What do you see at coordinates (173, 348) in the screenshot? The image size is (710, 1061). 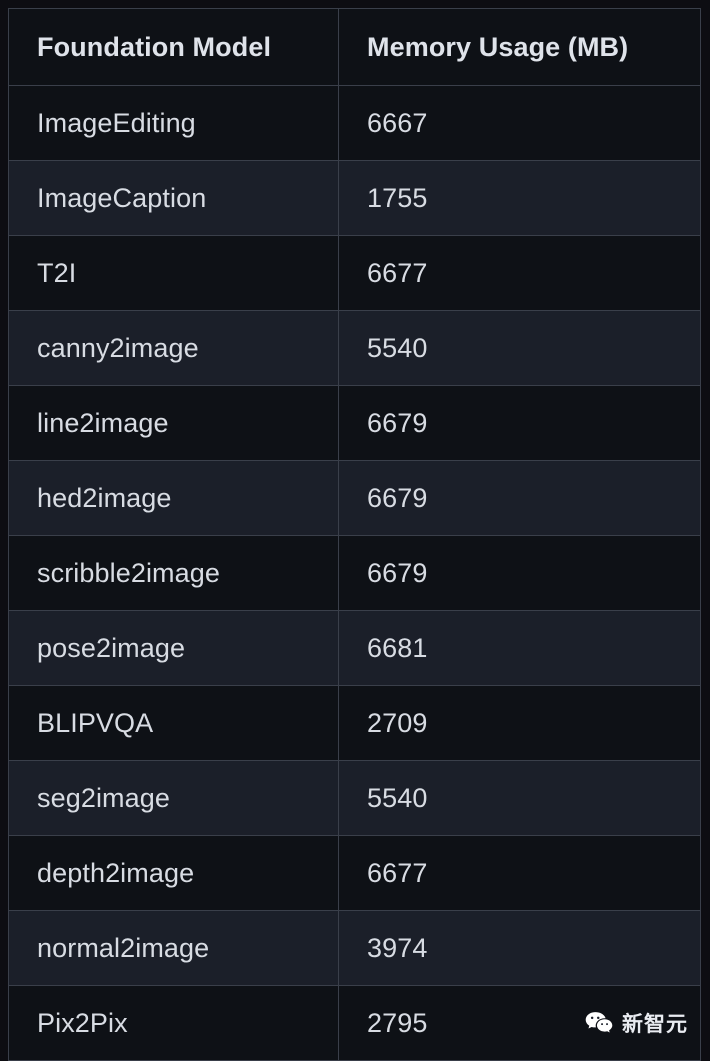 I see `cell-foundation-model: canny2image` at bounding box center [173, 348].